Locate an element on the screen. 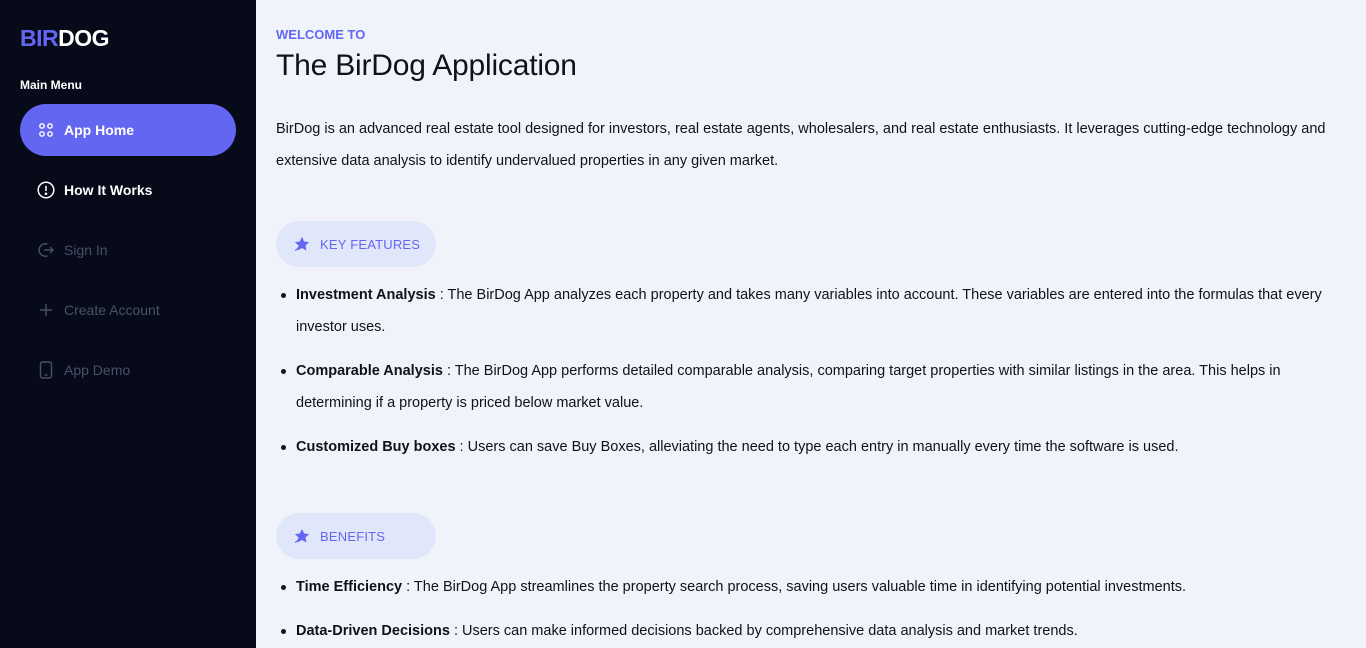  main-menu-label: Main Menu is located at coordinates (51, 85).